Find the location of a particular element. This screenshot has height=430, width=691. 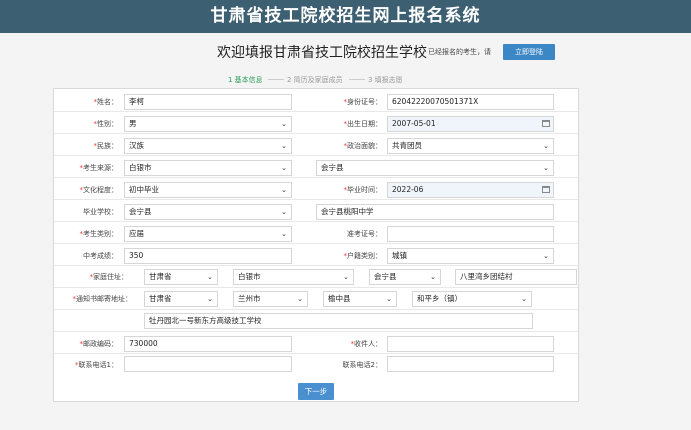

next-step-button: 下一步 is located at coordinates (316, 391).